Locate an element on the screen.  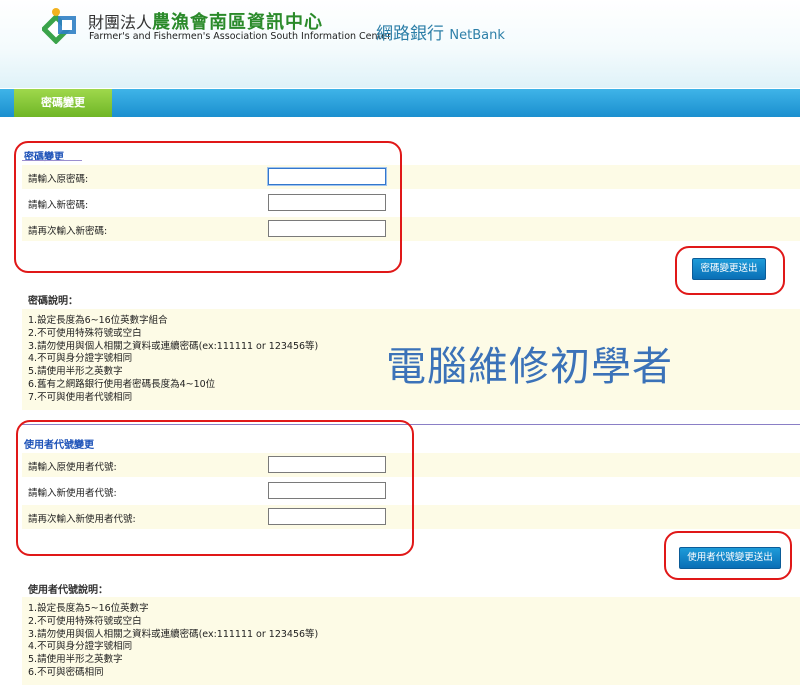
highlight-box-password-submit is located at coordinates (730, 270).